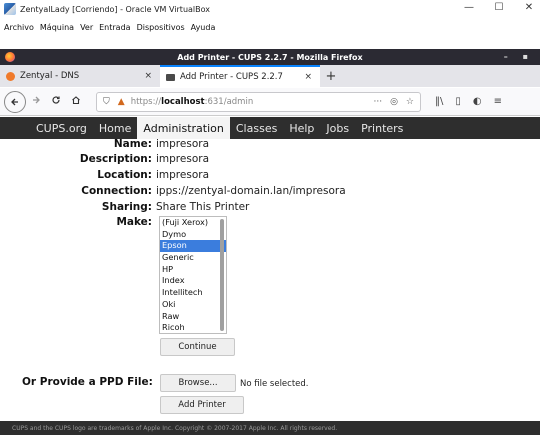 The height and width of the screenshot is (435, 540). I want to click on bookmark-star-icon: ☆, so click(410, 102).